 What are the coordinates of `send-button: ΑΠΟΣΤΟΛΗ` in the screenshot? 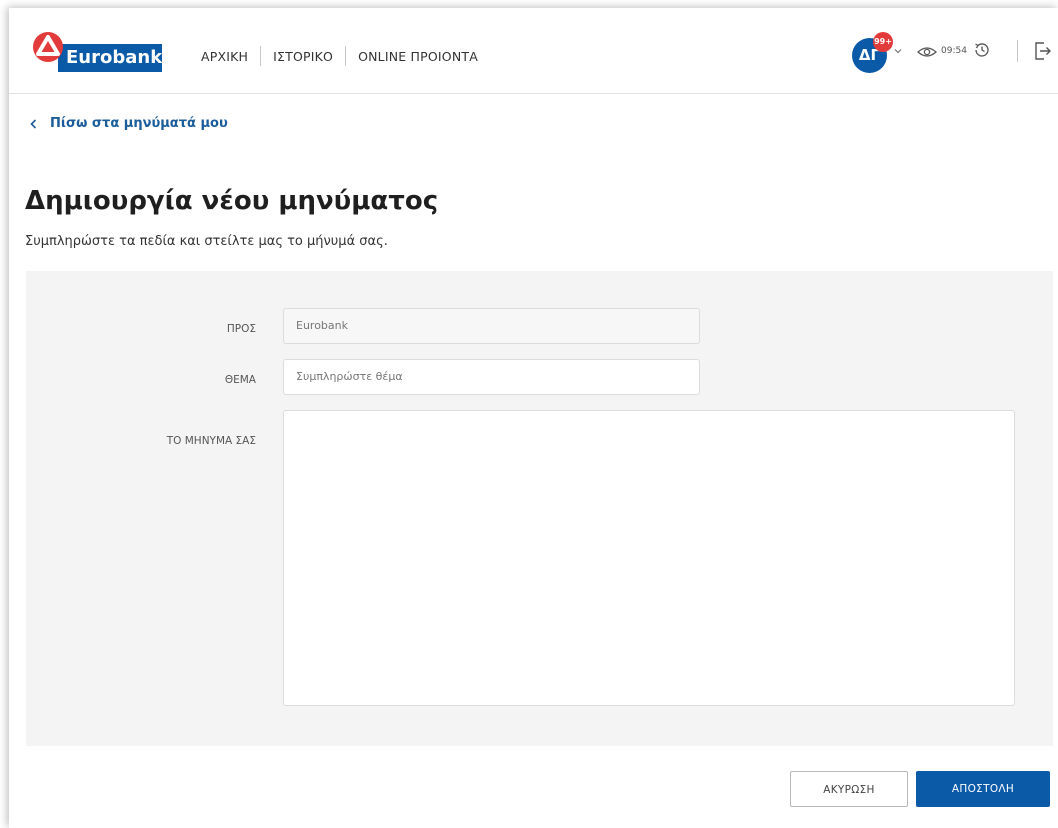 It's located at (983, 789).